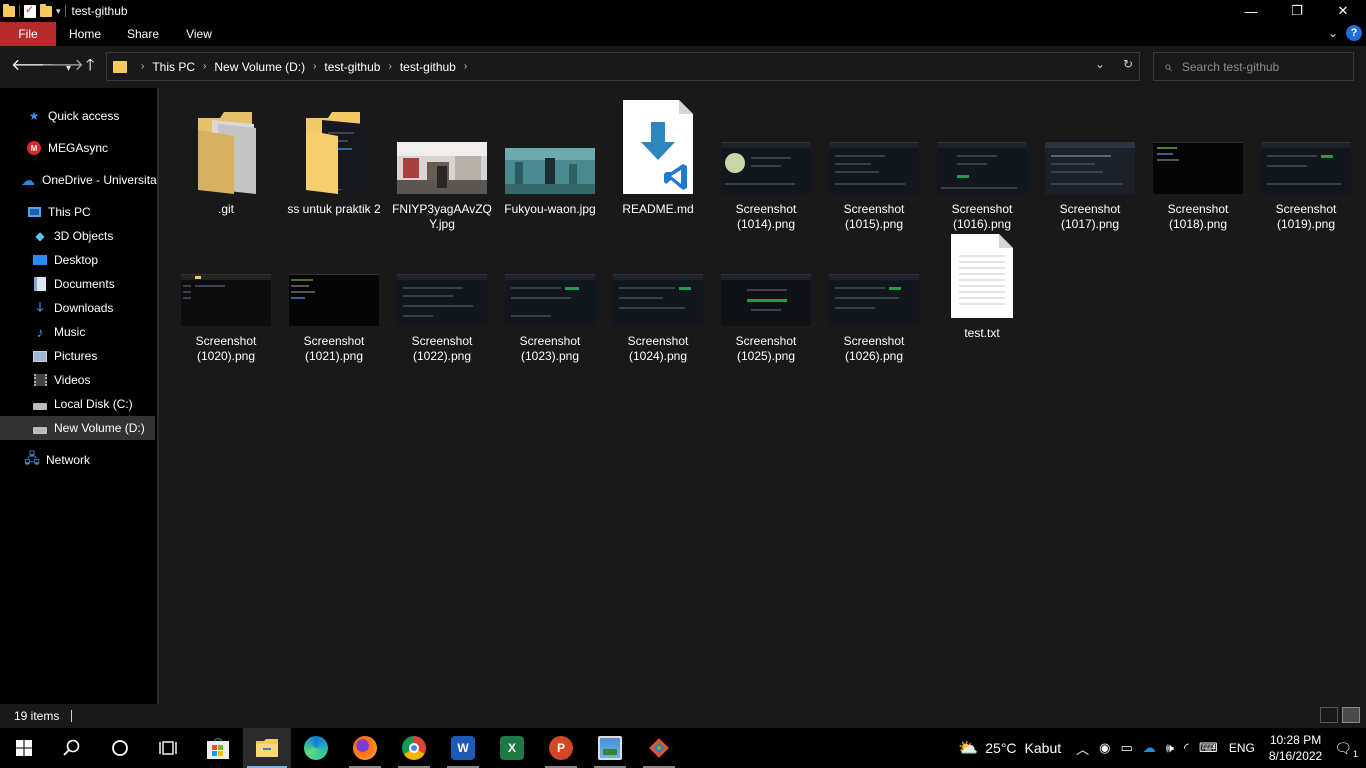 Image resolution: width=1366 pixels, height=768 pixels. Describe the element at coordinates (28, 34) in the screenshot. I see `tab-file: File` at that location.